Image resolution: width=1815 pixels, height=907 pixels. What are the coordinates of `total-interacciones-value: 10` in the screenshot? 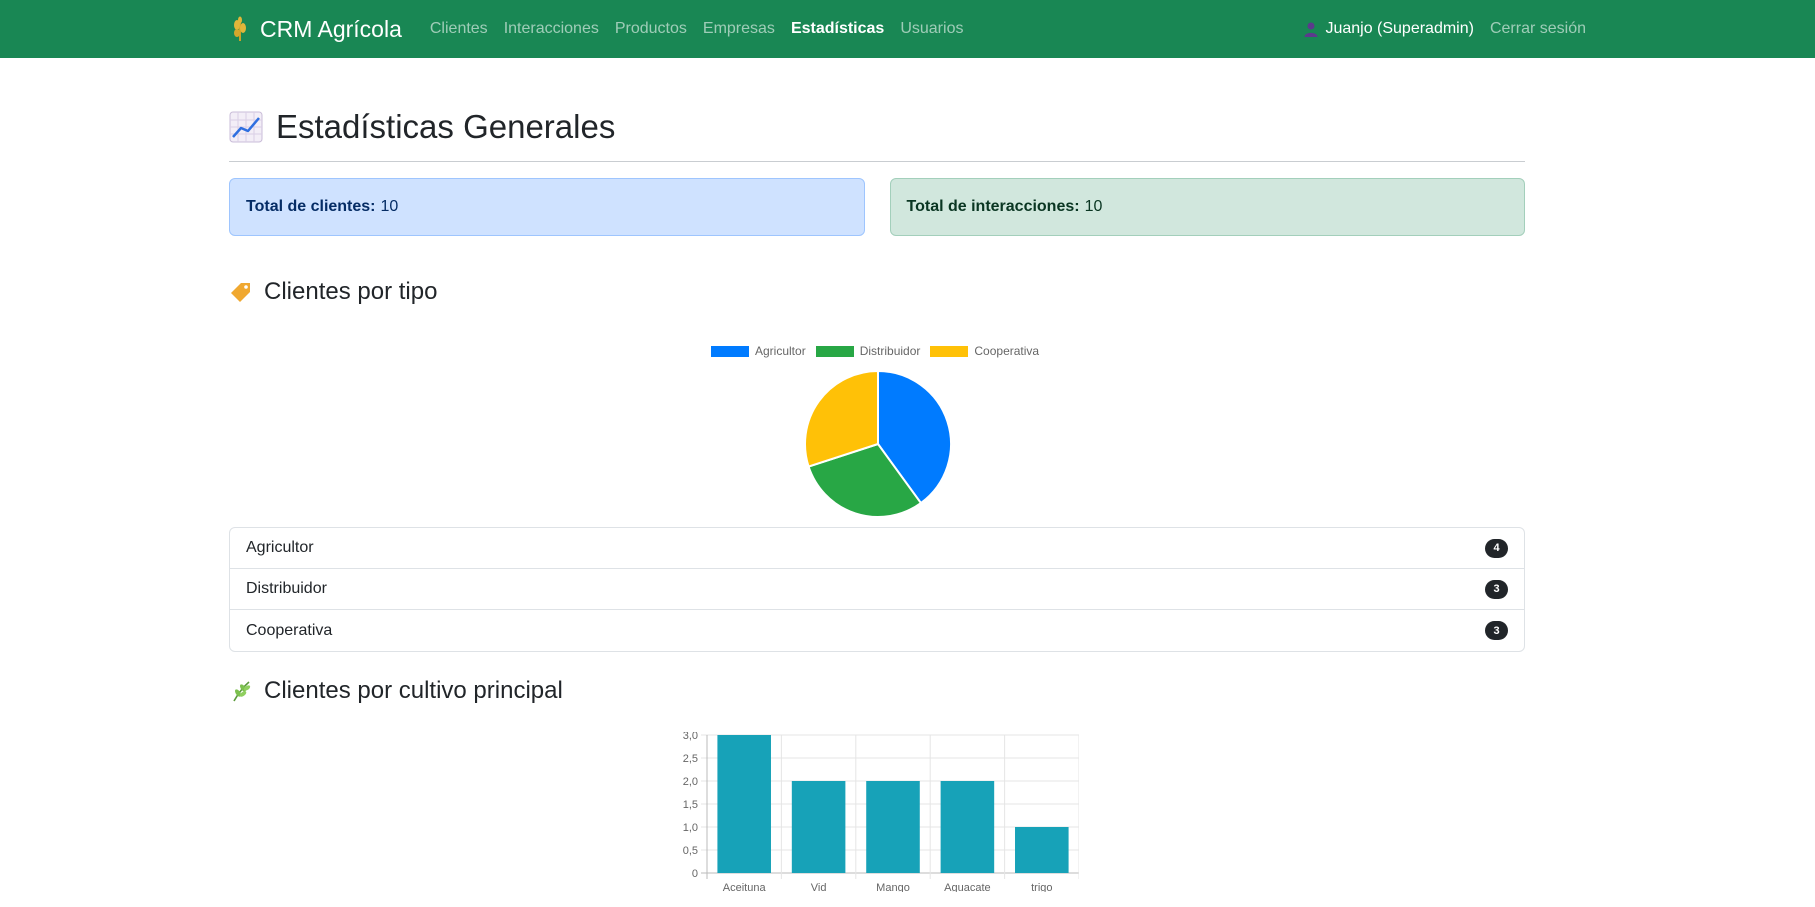 It's located at (1093, 206).